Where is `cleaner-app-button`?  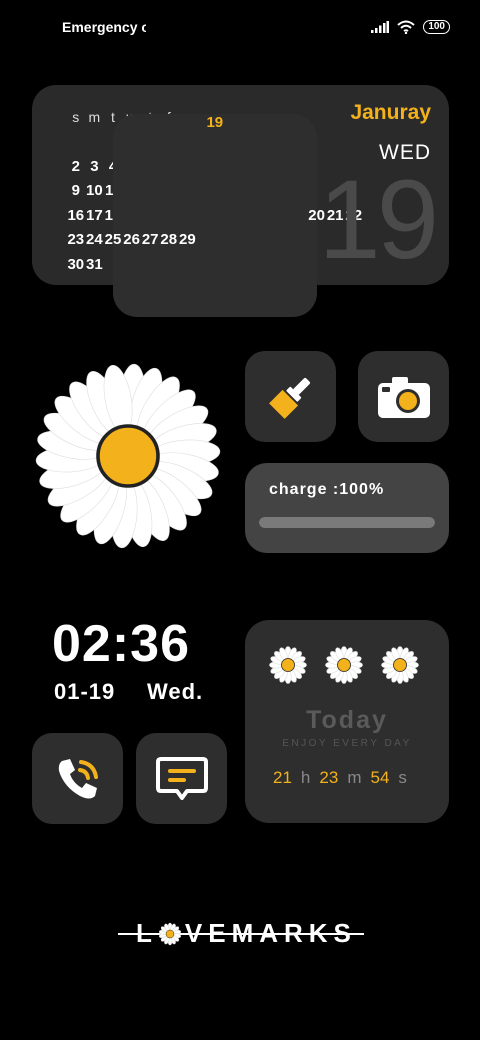
cleaner-app-button is located at coordinates (290, 396).